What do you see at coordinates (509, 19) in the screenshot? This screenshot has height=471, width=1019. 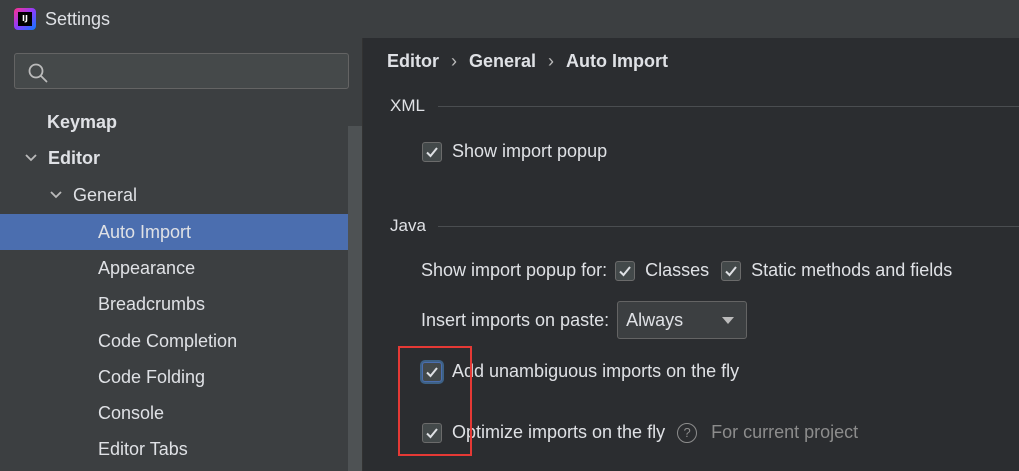 I see `title-bar: IJ Settings` at bounding box center [509, 19].